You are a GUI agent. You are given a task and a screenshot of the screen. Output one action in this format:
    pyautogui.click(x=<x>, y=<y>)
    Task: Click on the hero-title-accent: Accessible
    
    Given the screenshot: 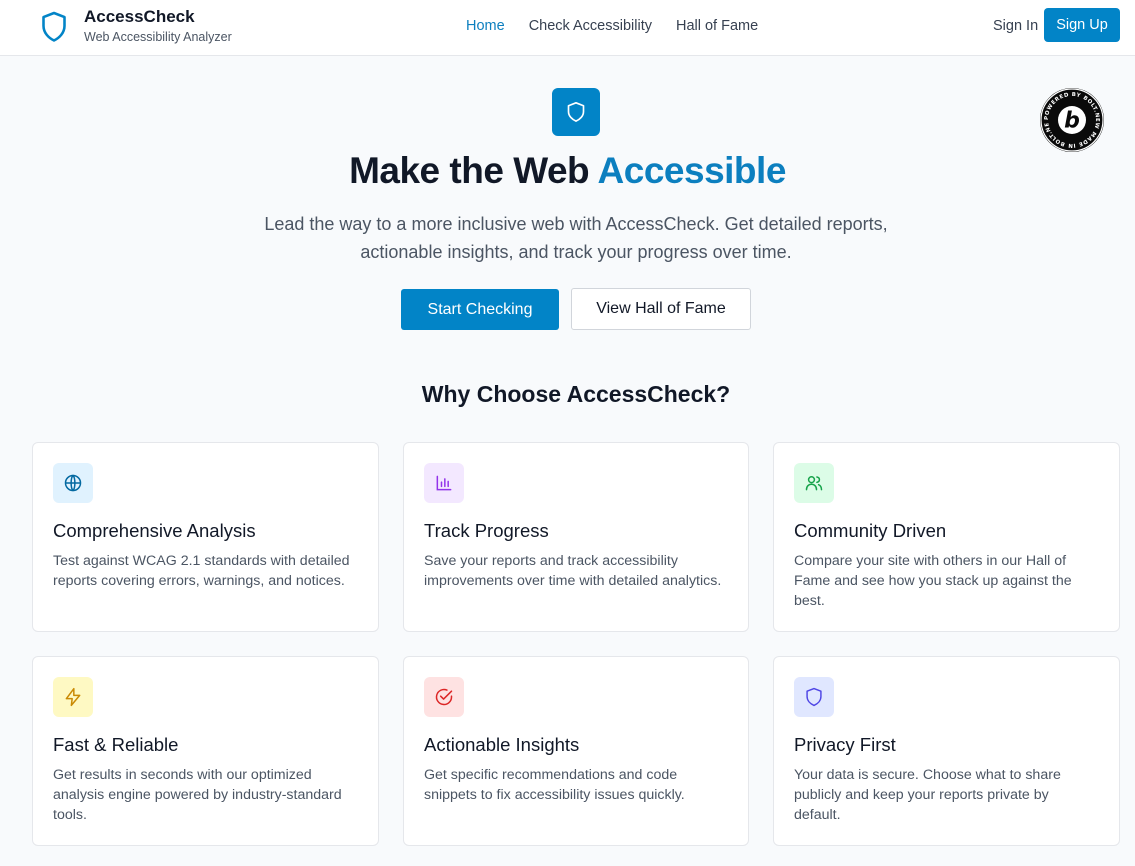 What is the action you would take?
    pyautogui.click(x=692, y=170)
    